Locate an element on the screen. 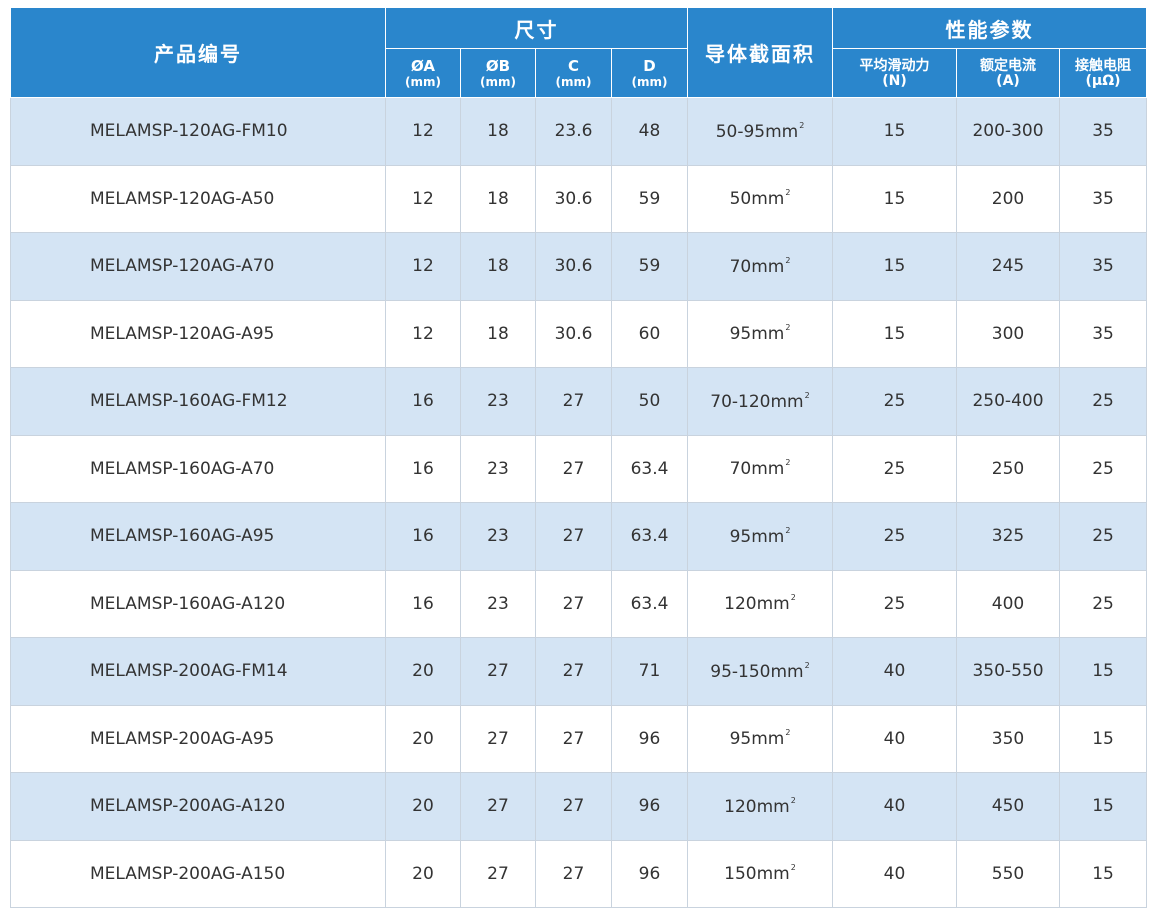 The image size is (1155, 922). cell-dim-c-text: 30.6 is located at coordinates (573, 266).